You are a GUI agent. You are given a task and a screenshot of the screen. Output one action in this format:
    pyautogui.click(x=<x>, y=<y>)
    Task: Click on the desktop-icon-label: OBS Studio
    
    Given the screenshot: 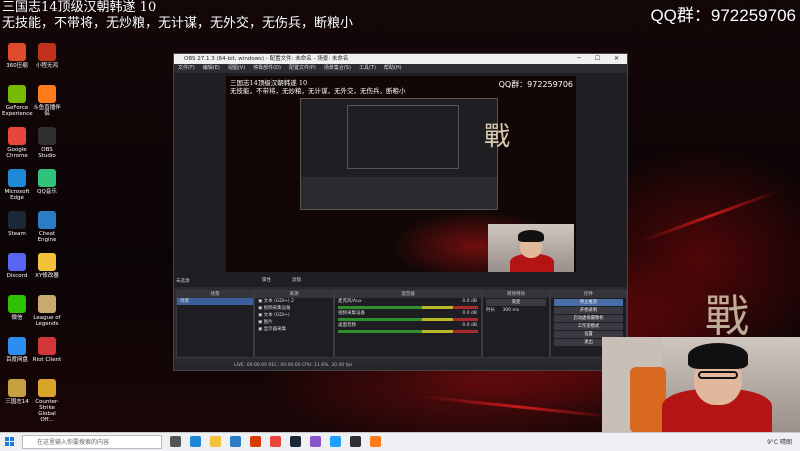 What is the action you would take?
    pyautogui.click(x=47, y=153)
    